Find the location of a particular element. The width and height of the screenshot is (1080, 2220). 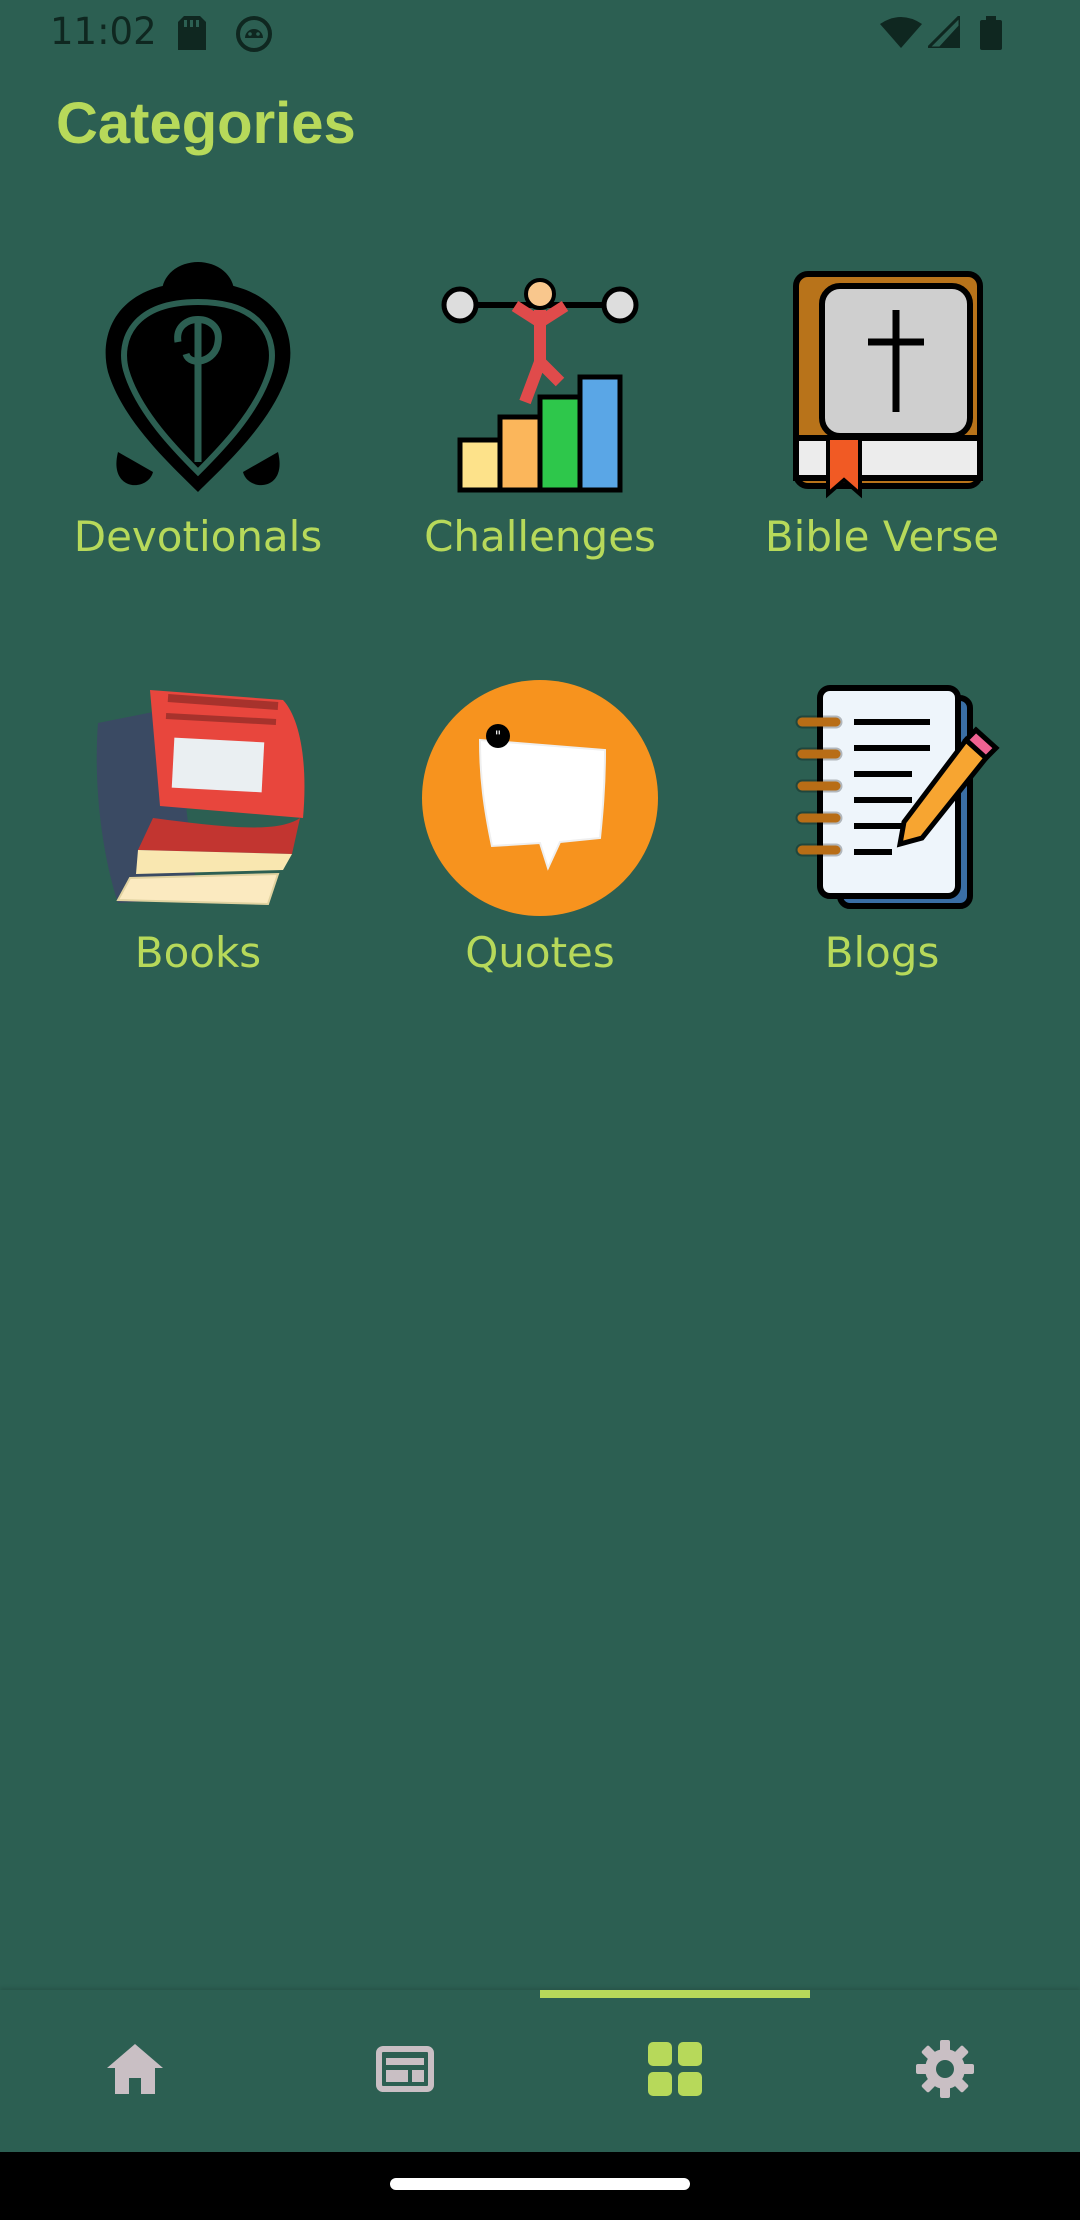

grid-categories-icon is located at coordinates (675, 2071).